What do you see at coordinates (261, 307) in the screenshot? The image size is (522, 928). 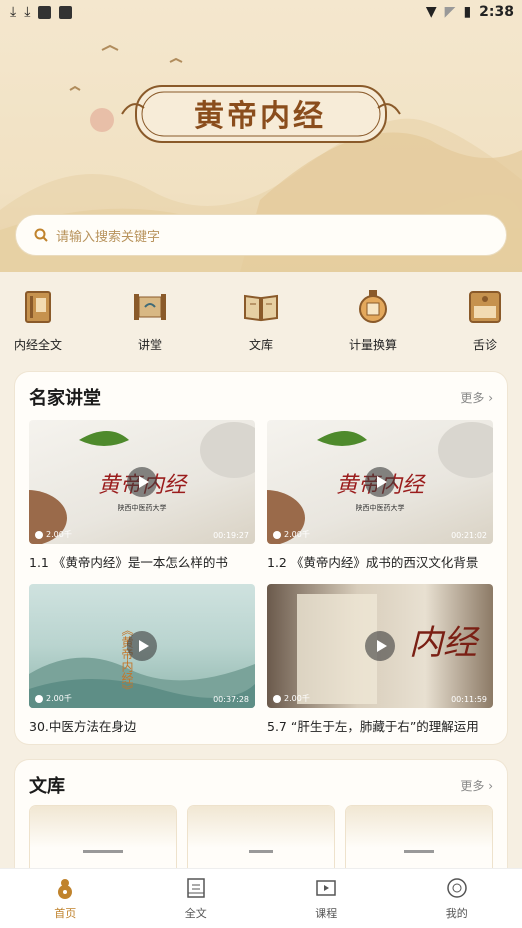 I see `open-book-icon` at bounding box center [261, 307].